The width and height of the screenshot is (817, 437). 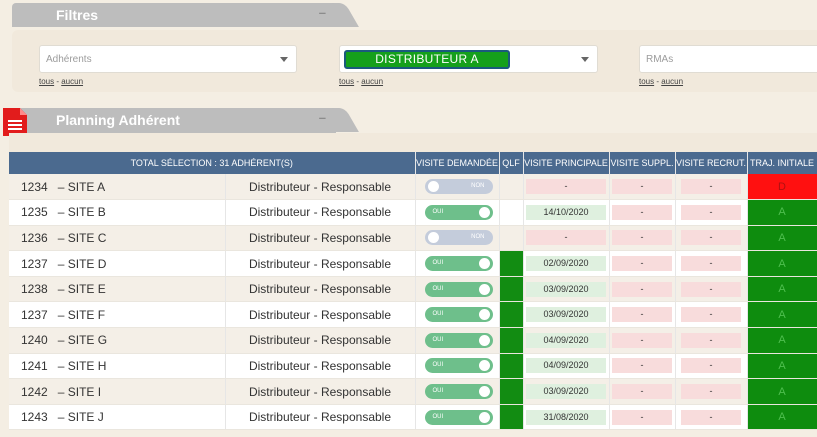 I want to click on distributeur-select: DISTRIBUTEUR A, so click(x=468, y=59).